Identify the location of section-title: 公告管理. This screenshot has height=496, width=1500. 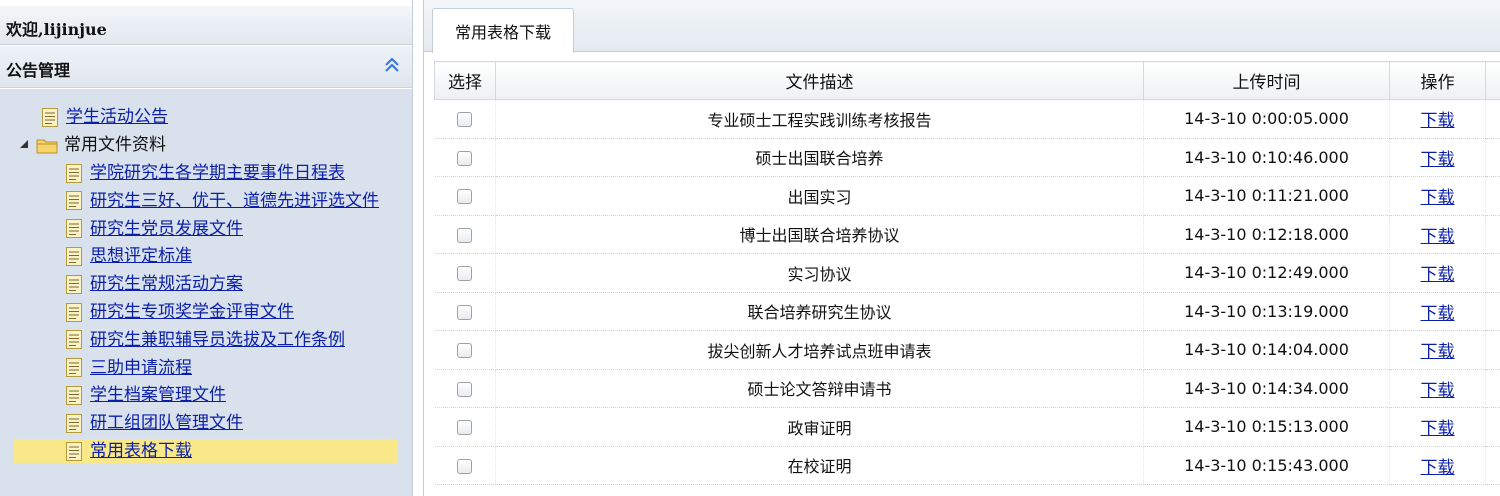
(38, 70).